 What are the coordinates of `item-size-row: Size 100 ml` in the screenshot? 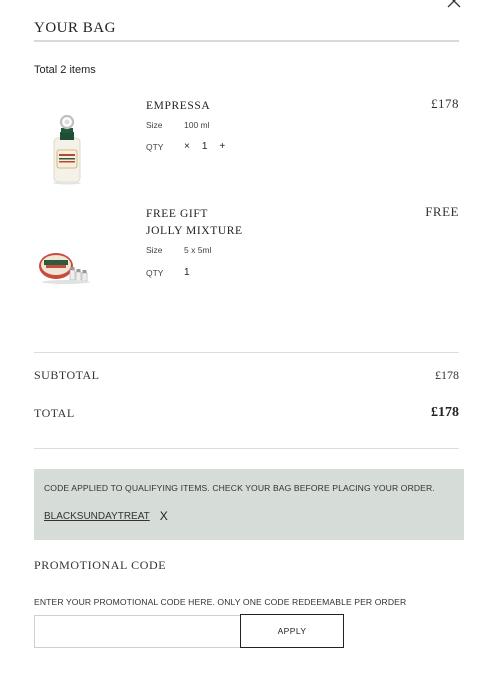 It's located at (178, 125).